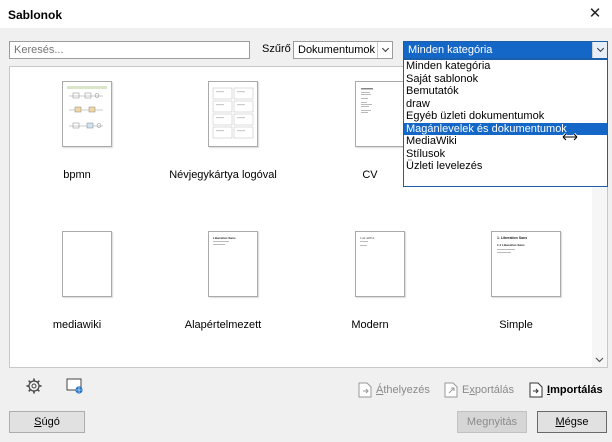 The width and height of the screenshot is (612, 442). What do you see at coordinates (77, 175) in the screenshot?
I see `template-name: bpmn` at bounding box center [77, 175].